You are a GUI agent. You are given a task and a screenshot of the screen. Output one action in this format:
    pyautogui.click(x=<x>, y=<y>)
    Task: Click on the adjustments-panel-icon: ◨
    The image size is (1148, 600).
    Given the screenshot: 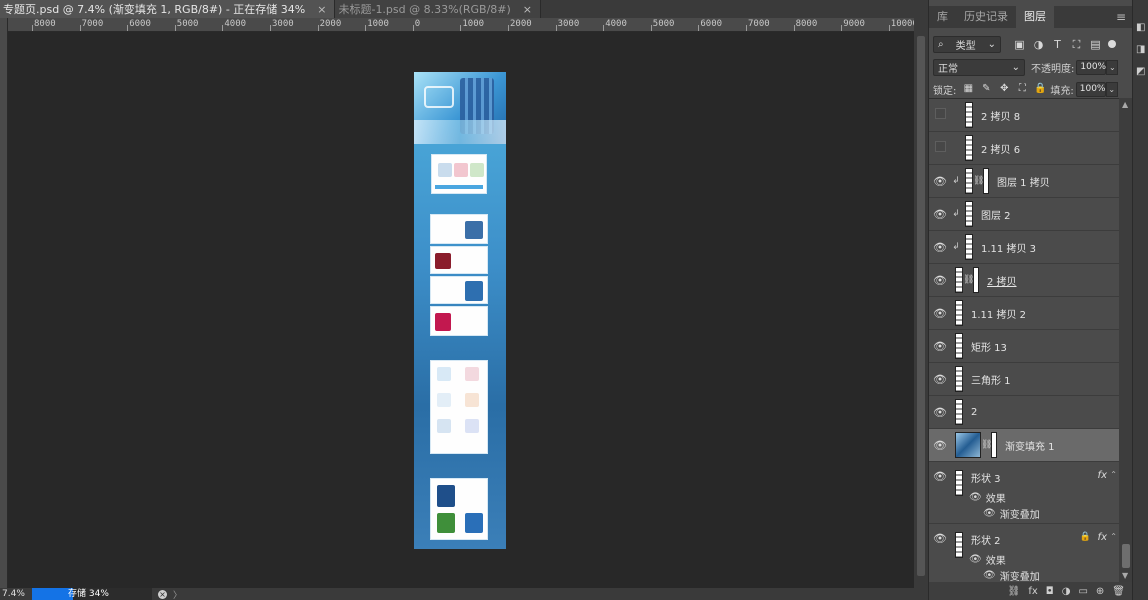 What is the action you would take?
    pyautogui.click(x=1140, y=49)
    